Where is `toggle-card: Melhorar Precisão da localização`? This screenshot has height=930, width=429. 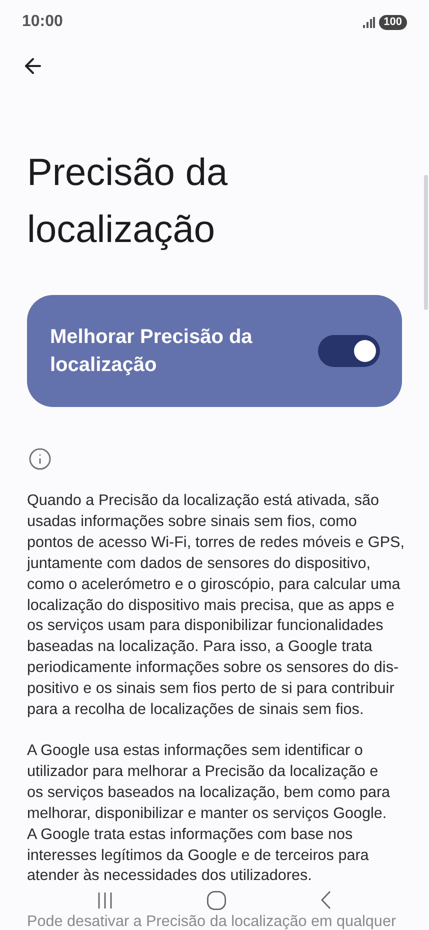 toggle-card: Melhorar Precisão da localização is located at coordinates (214, 351).